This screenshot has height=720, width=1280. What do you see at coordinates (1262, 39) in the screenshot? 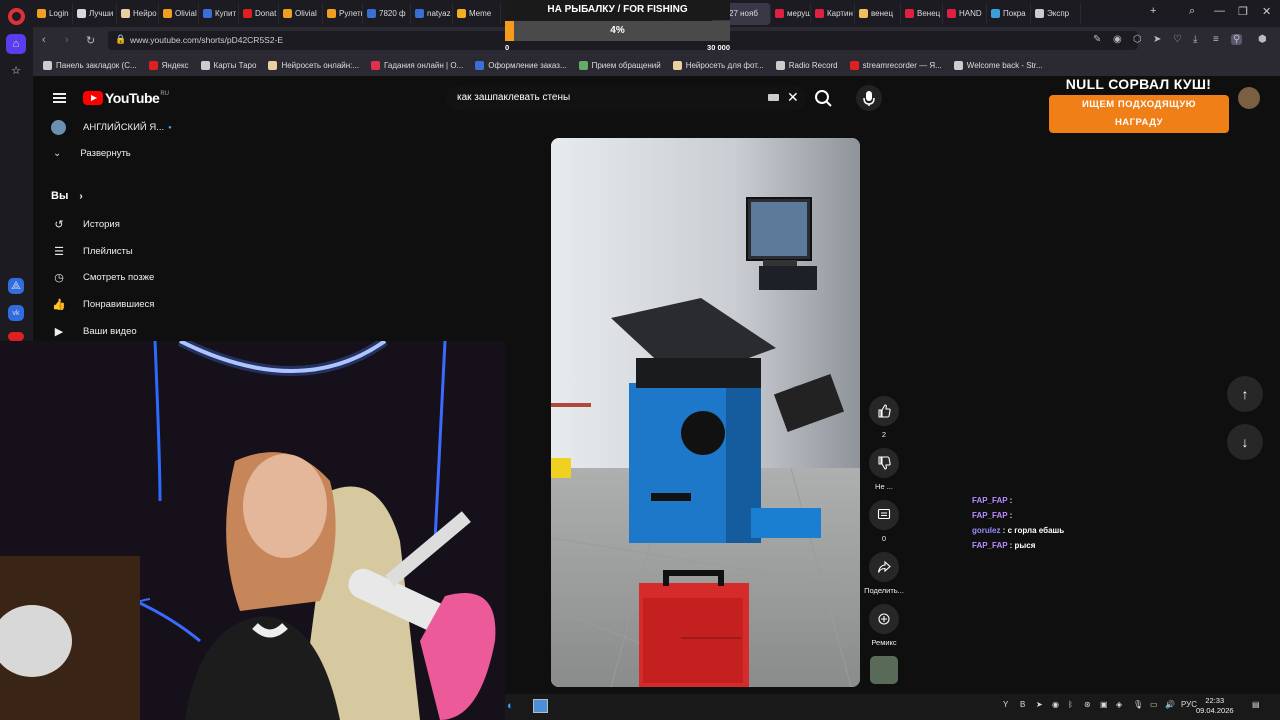
I see `extensions-icon: ⬢` at bounding box center [1262, 39].